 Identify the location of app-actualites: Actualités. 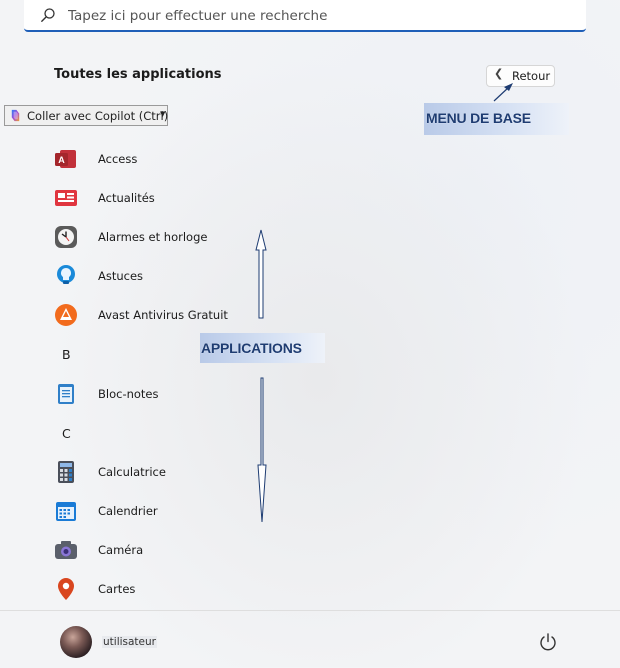
(180, 198).